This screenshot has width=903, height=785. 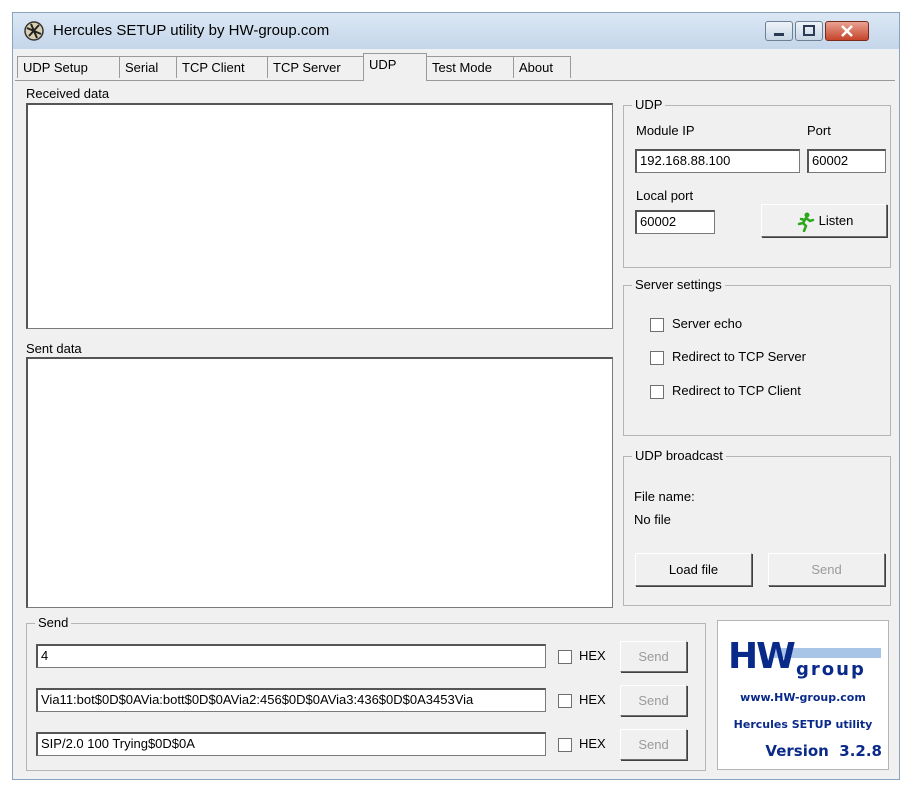 What do you see at coordinates (54, 348) in the screenshot?
I see `sent-data-label: Sent data` at bounding box center [54, 348].